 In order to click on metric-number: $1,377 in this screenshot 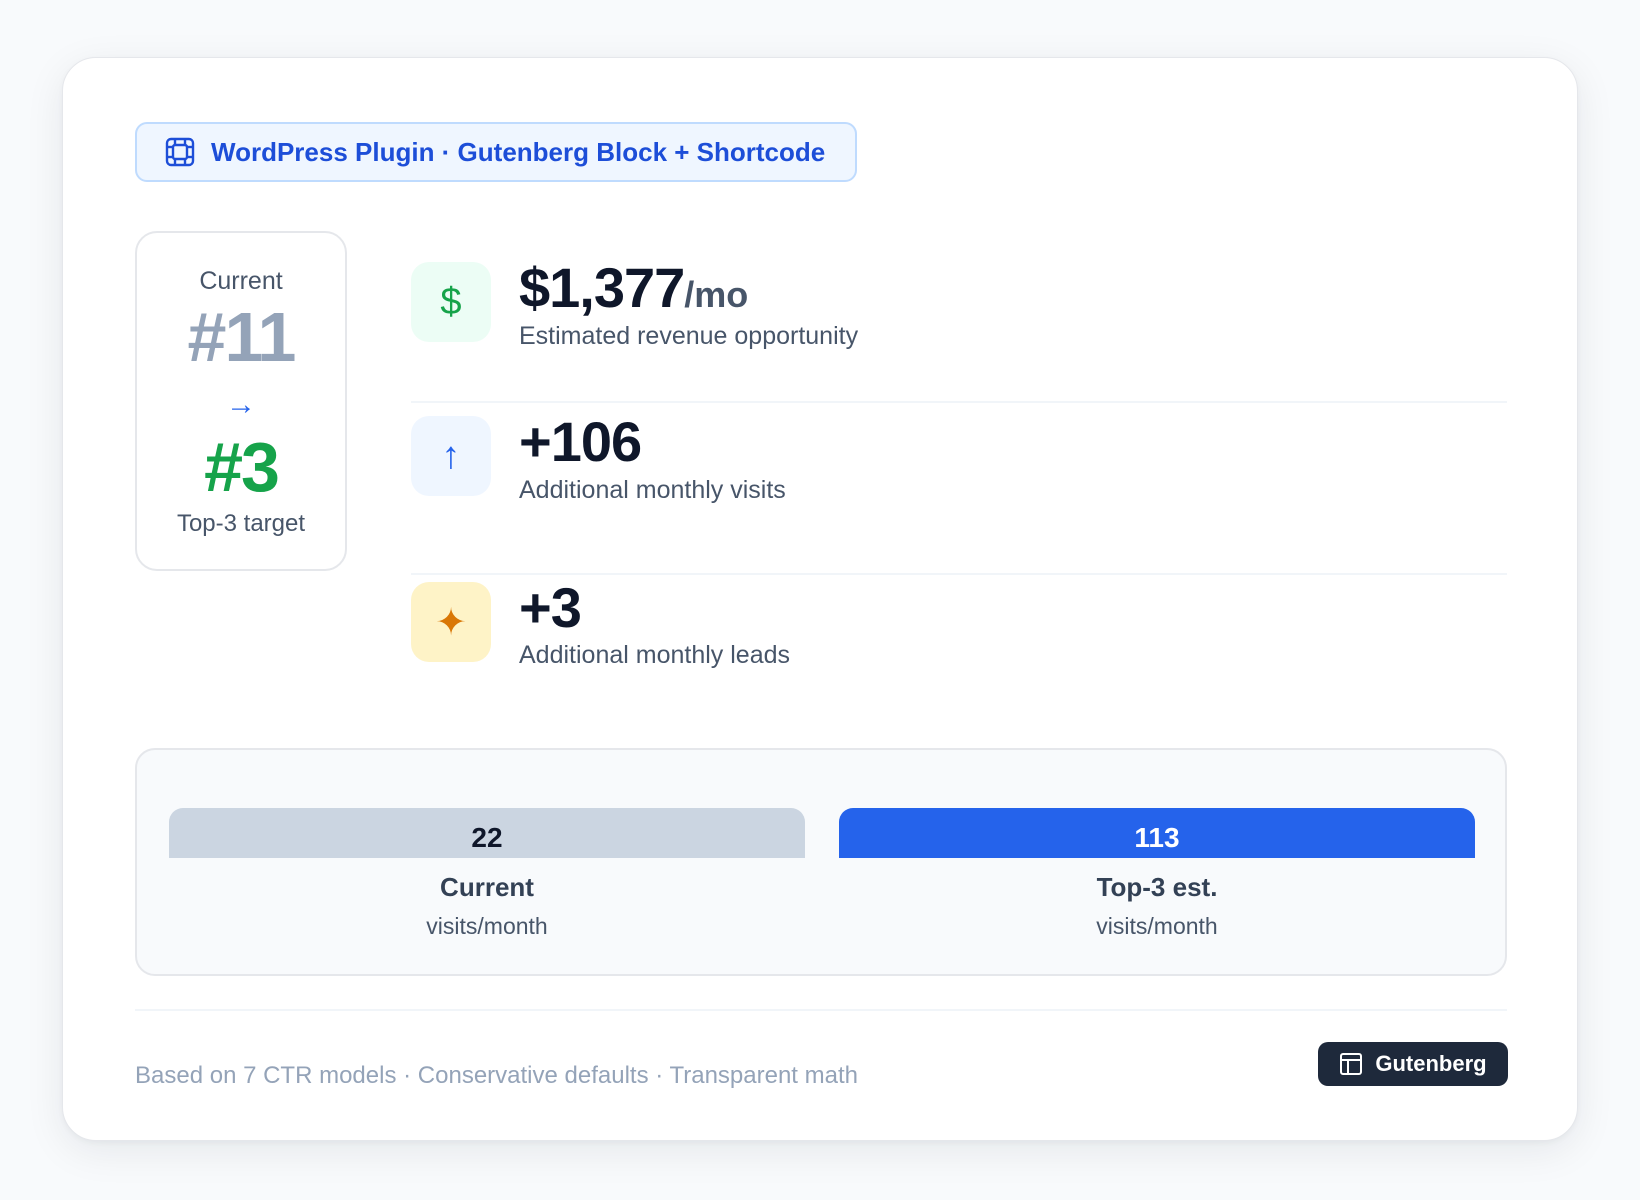, I will do `click(602, 287)`.